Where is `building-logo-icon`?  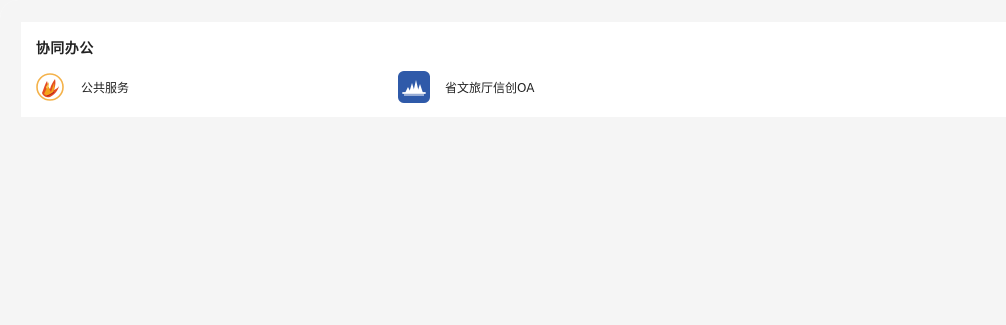 building-logo-icon is located at coordinates (414, 87).